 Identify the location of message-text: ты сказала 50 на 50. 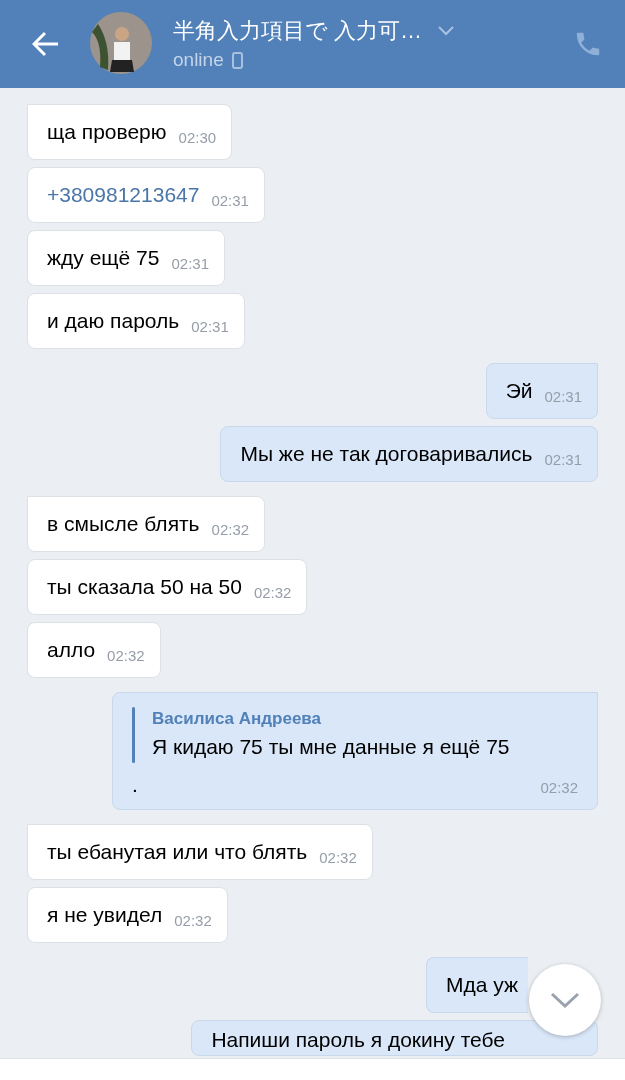
(144, 587).